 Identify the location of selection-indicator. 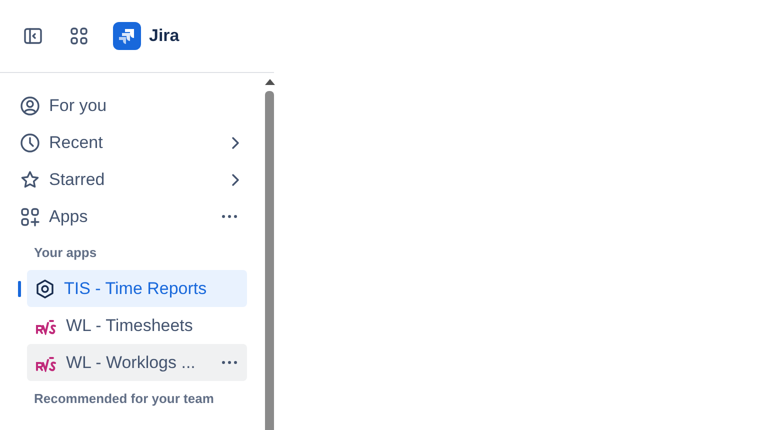
(19, 288).